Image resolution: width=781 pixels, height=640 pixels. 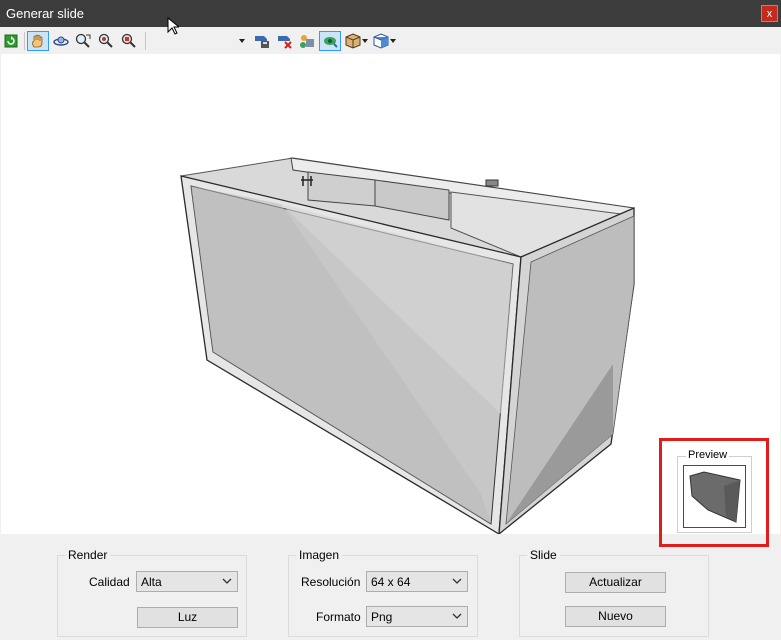 I want to click on zoom-extents-icon, so click(x=129, y=41).